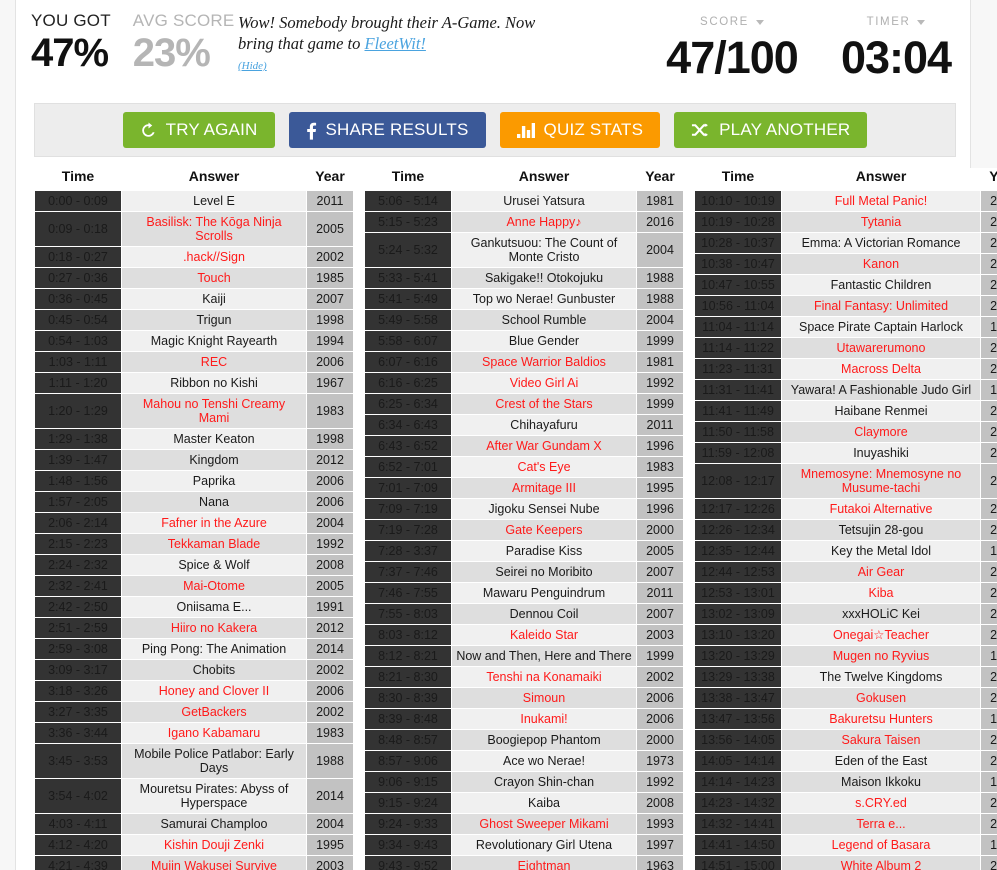 The height and width of the screenshot is (870, 997). What do you see at coordinates (78, 670) in the screenshot?
I see `cell-time: 3:09 - 3:17` at bounding box center [78, 670].